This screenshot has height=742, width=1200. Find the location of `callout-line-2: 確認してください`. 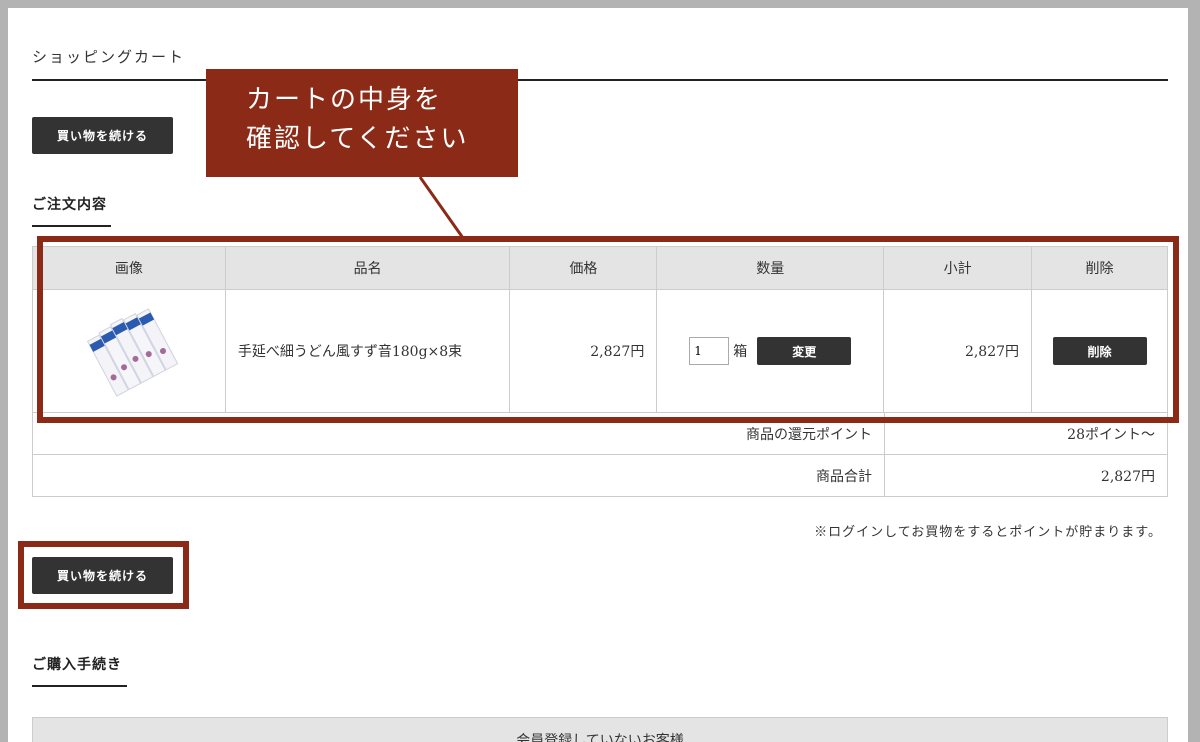

callout-line-2: 確認してください is located at coordinates (357, 139).